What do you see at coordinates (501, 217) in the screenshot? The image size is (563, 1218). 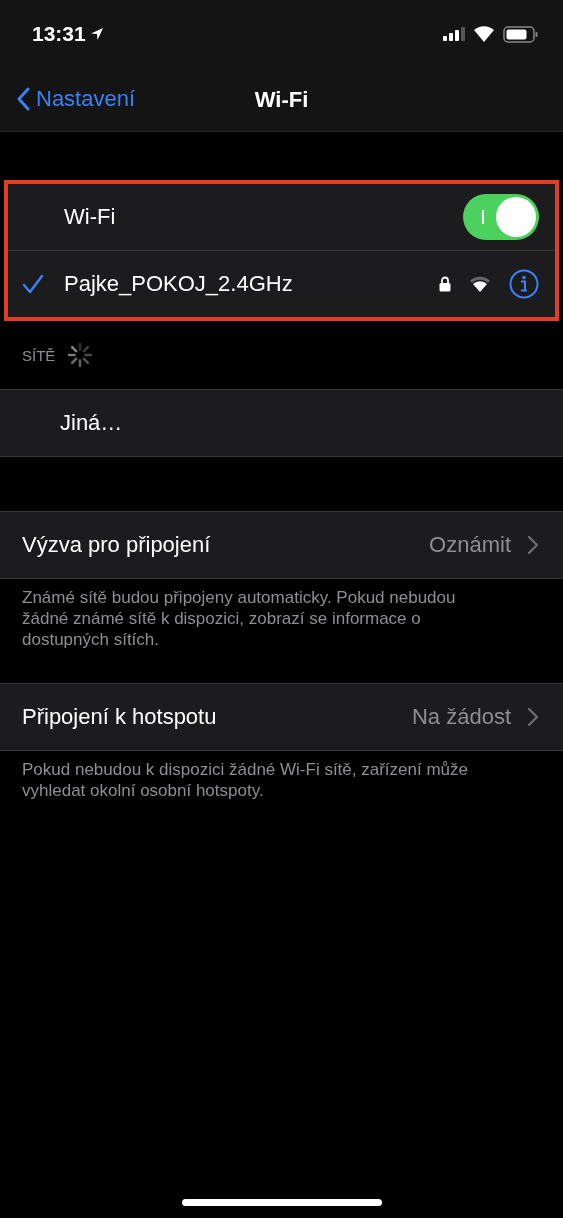 I see `wifi-toggle` at bounding box center [501, 217].